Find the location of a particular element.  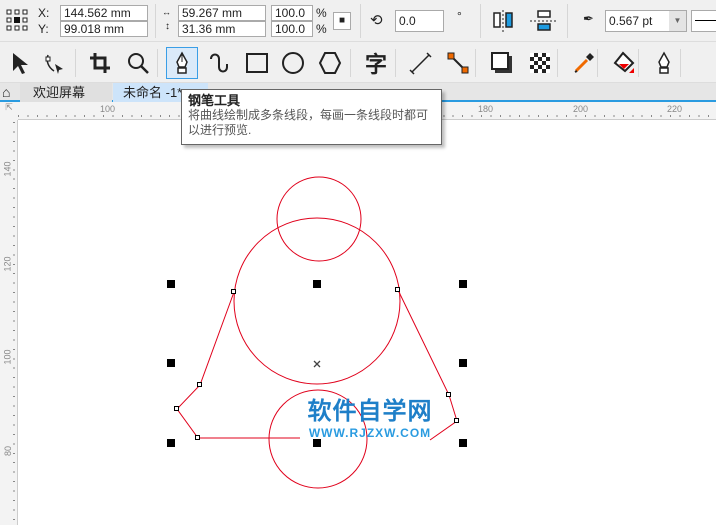

tooltip-title: 钢笔工具 is located at coordinates (214, 100).